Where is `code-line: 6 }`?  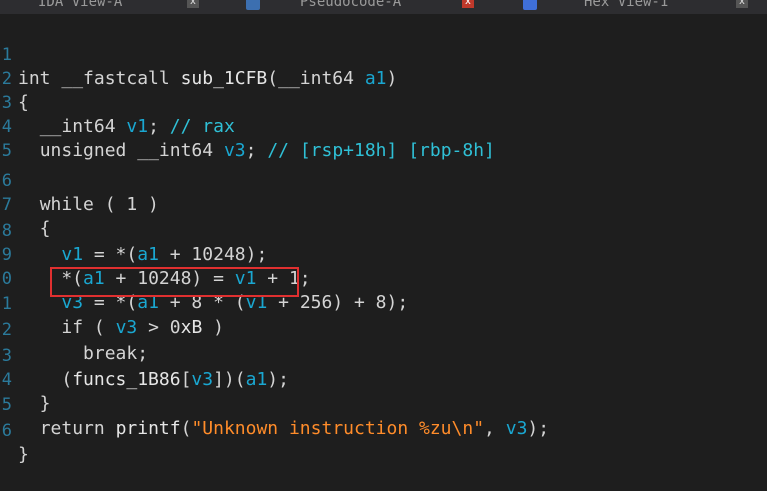
code-line: 6 } is located at coordinates (383, 430).